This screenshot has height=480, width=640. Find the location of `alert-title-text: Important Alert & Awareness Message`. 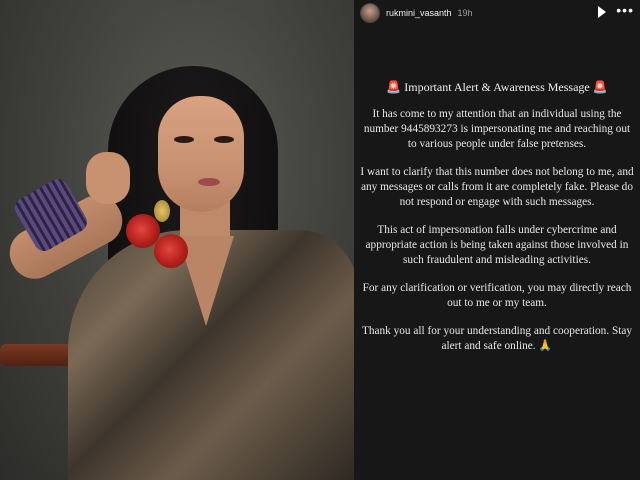

alert-title-text: Important Alert & Awareness Message is located at coordinates (497, 87).